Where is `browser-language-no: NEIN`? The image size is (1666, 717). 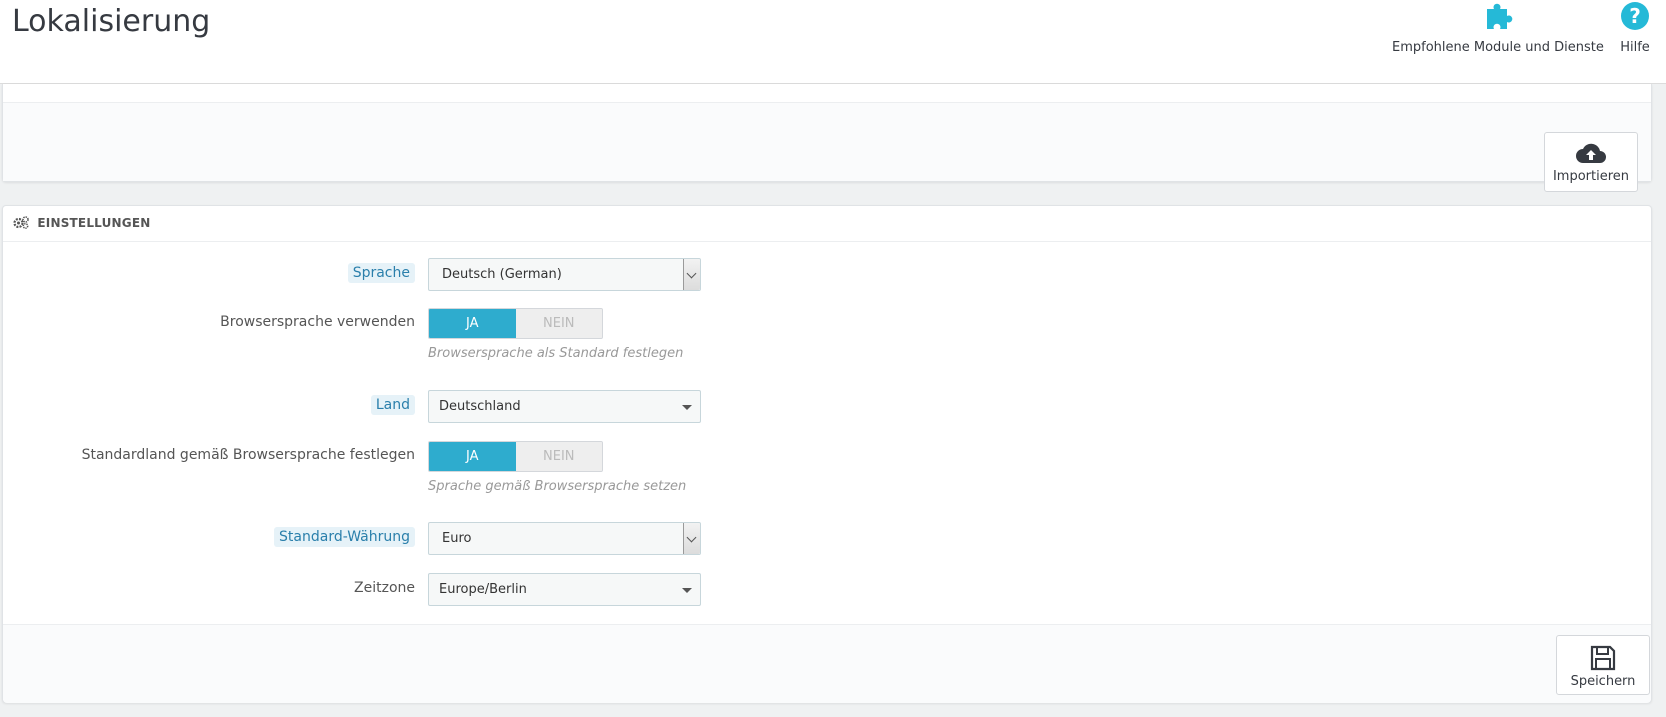 browser-language-no: NEIN is located at coordinates (558, 323).